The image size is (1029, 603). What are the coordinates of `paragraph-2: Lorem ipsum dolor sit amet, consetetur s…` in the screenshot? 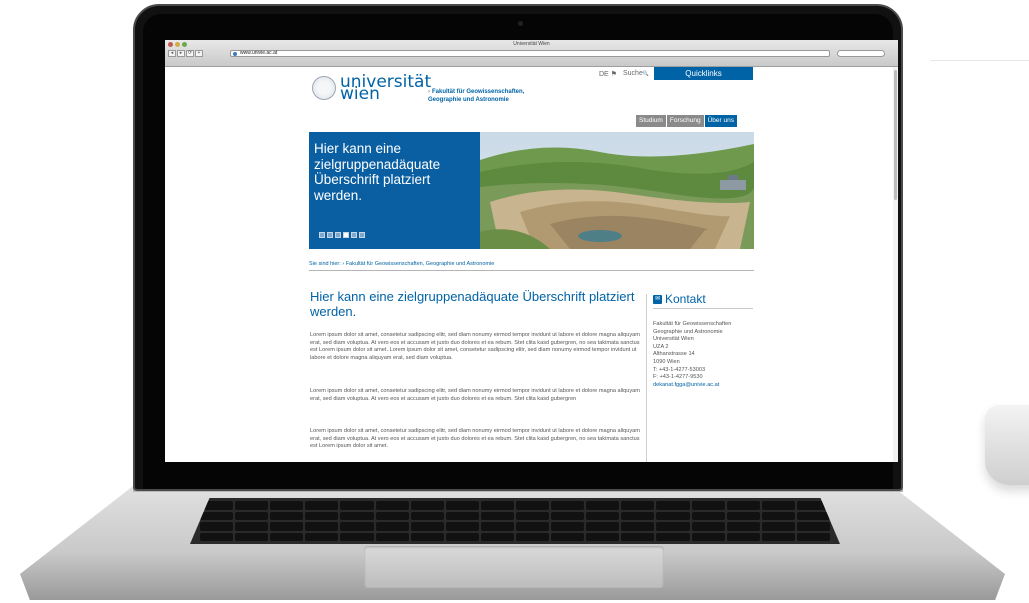 It's located at (475, 395).